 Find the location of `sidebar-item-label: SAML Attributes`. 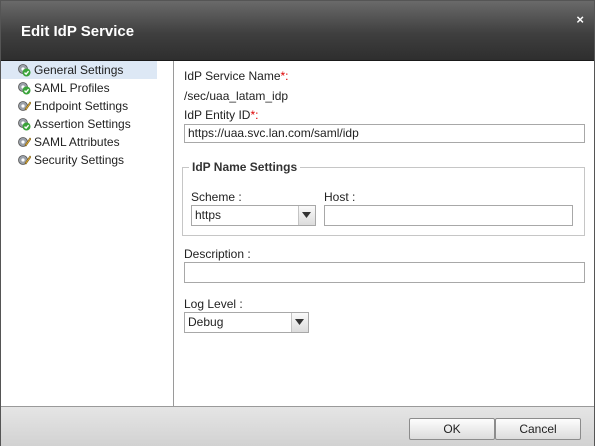

sidebar-item-label: SAML Attributes is located at coordinates (77, 142).